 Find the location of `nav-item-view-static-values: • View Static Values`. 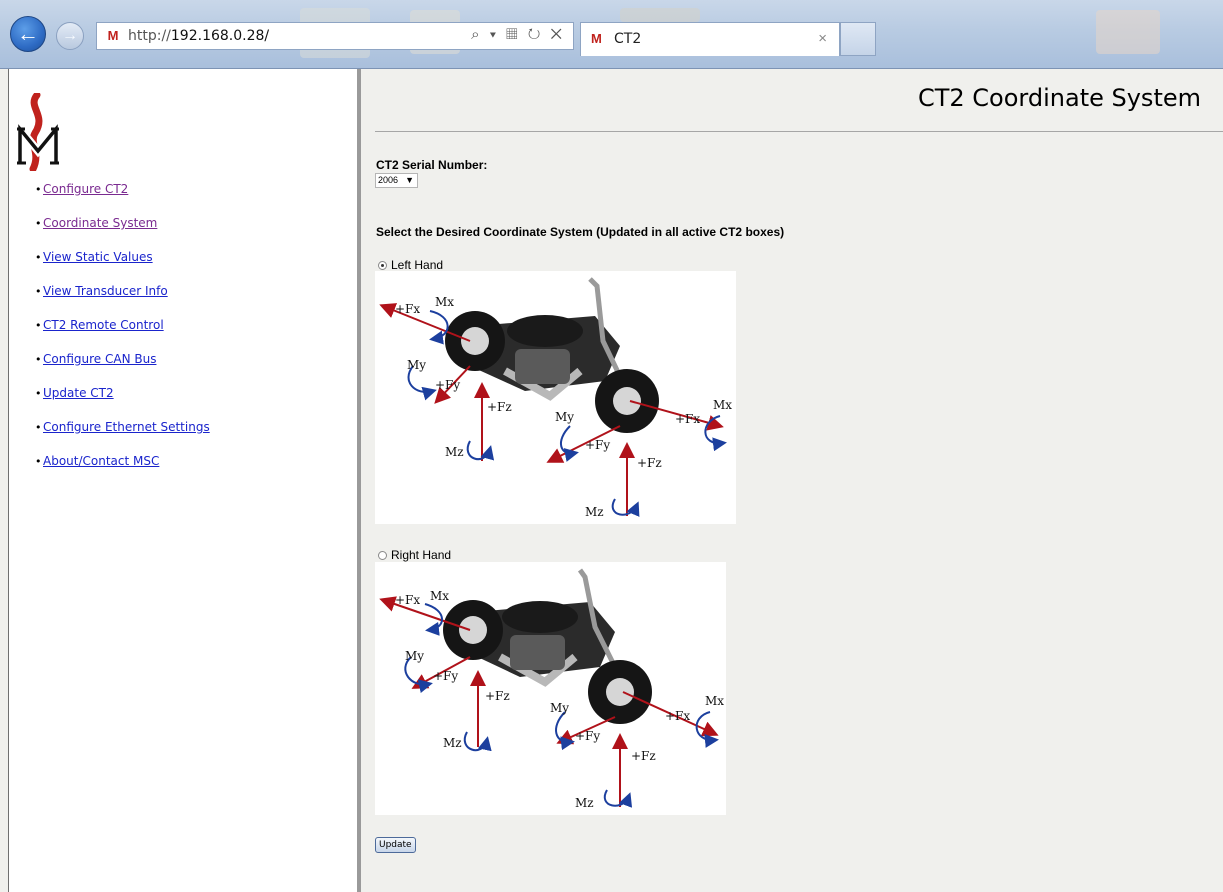

nav-item-view-static-values: • View Static Values is located at coordinates (94, 257).